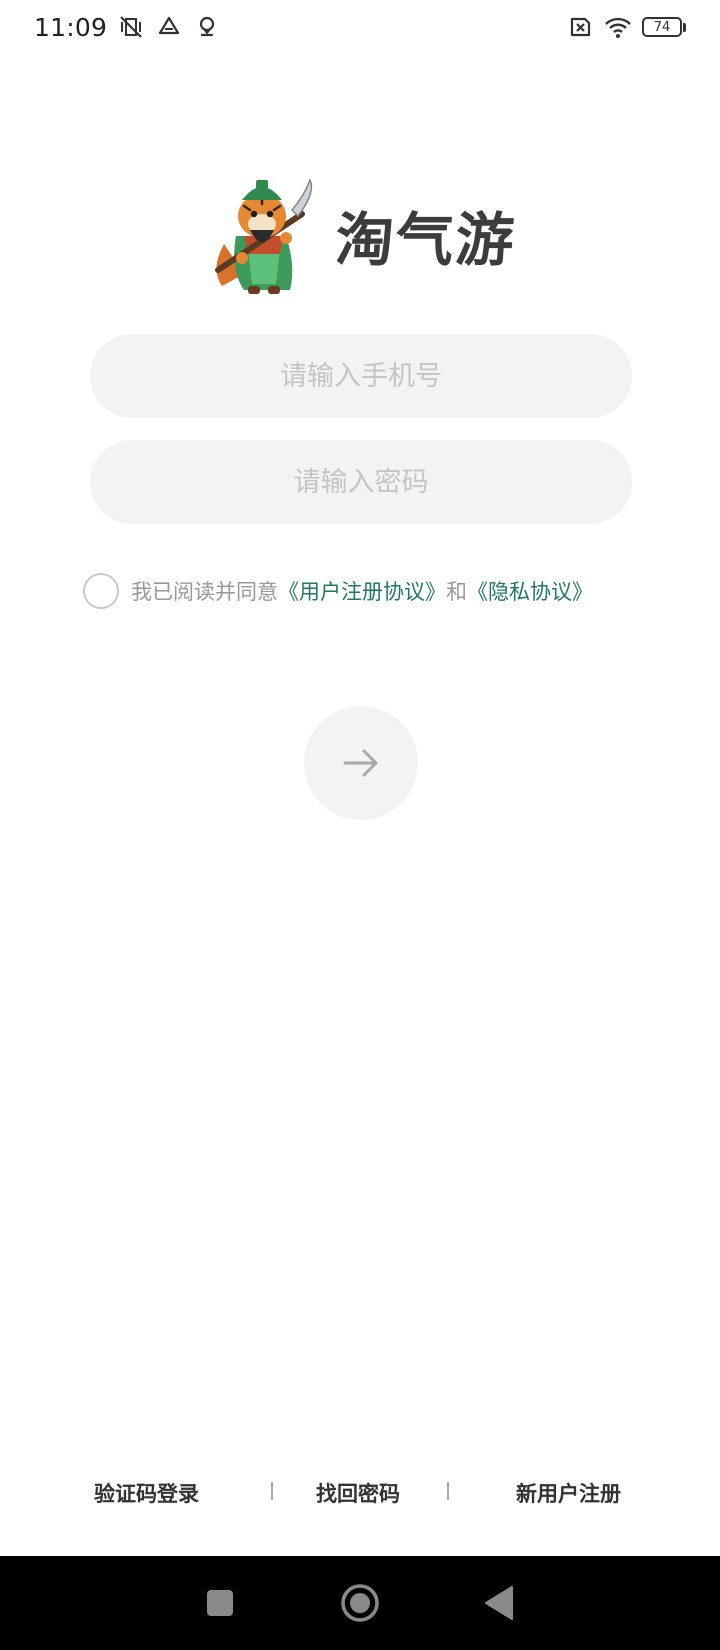  Describe the element at coordinates (204, 592) in the screenshot. I see `agree-prefix-text: 我已阅读并同意` at that location.